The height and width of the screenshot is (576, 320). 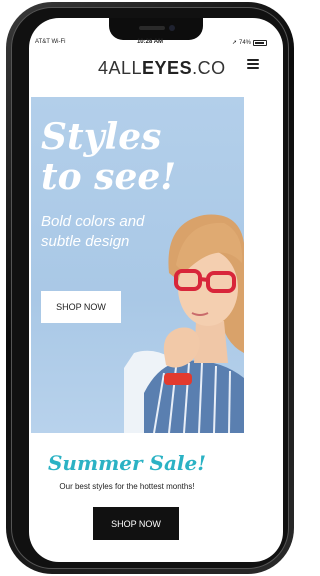 I want to click on site-header: 4ALLEYES.CO, so click(x=150, y=65).